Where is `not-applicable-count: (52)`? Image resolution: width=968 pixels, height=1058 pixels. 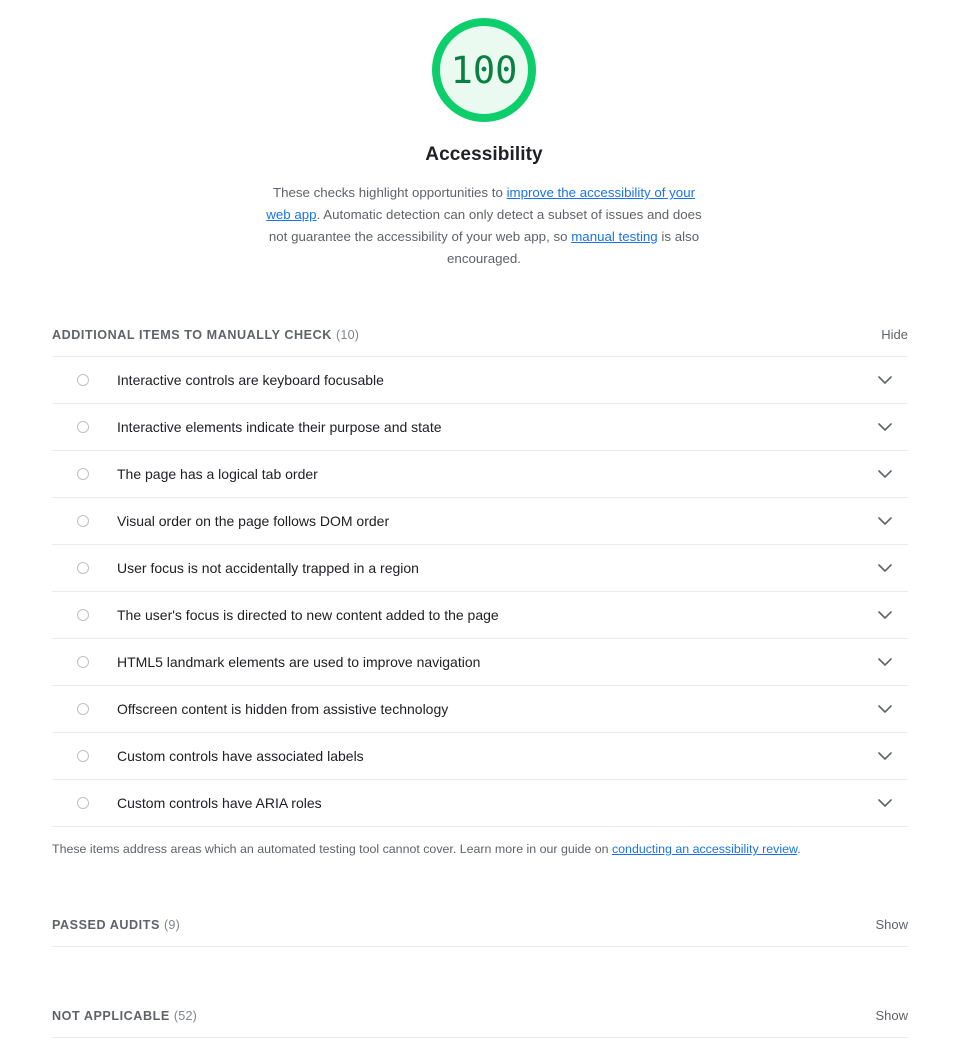 not-applicable-count: (52) is located at coordinates (185, 1016).